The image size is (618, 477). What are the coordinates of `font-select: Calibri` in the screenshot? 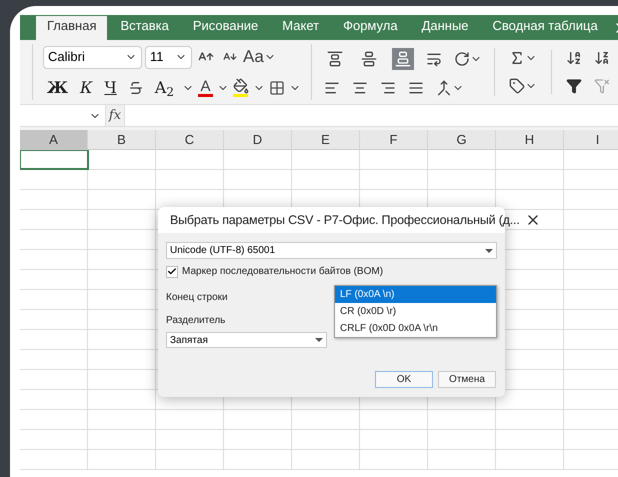 It's located at (92, 57).